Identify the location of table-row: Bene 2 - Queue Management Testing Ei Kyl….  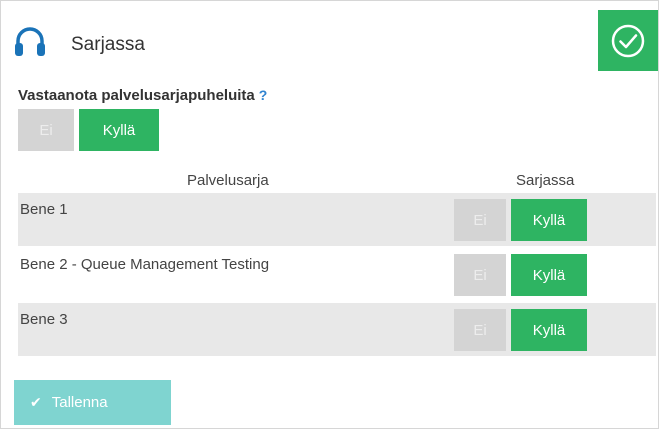
(337, 274).